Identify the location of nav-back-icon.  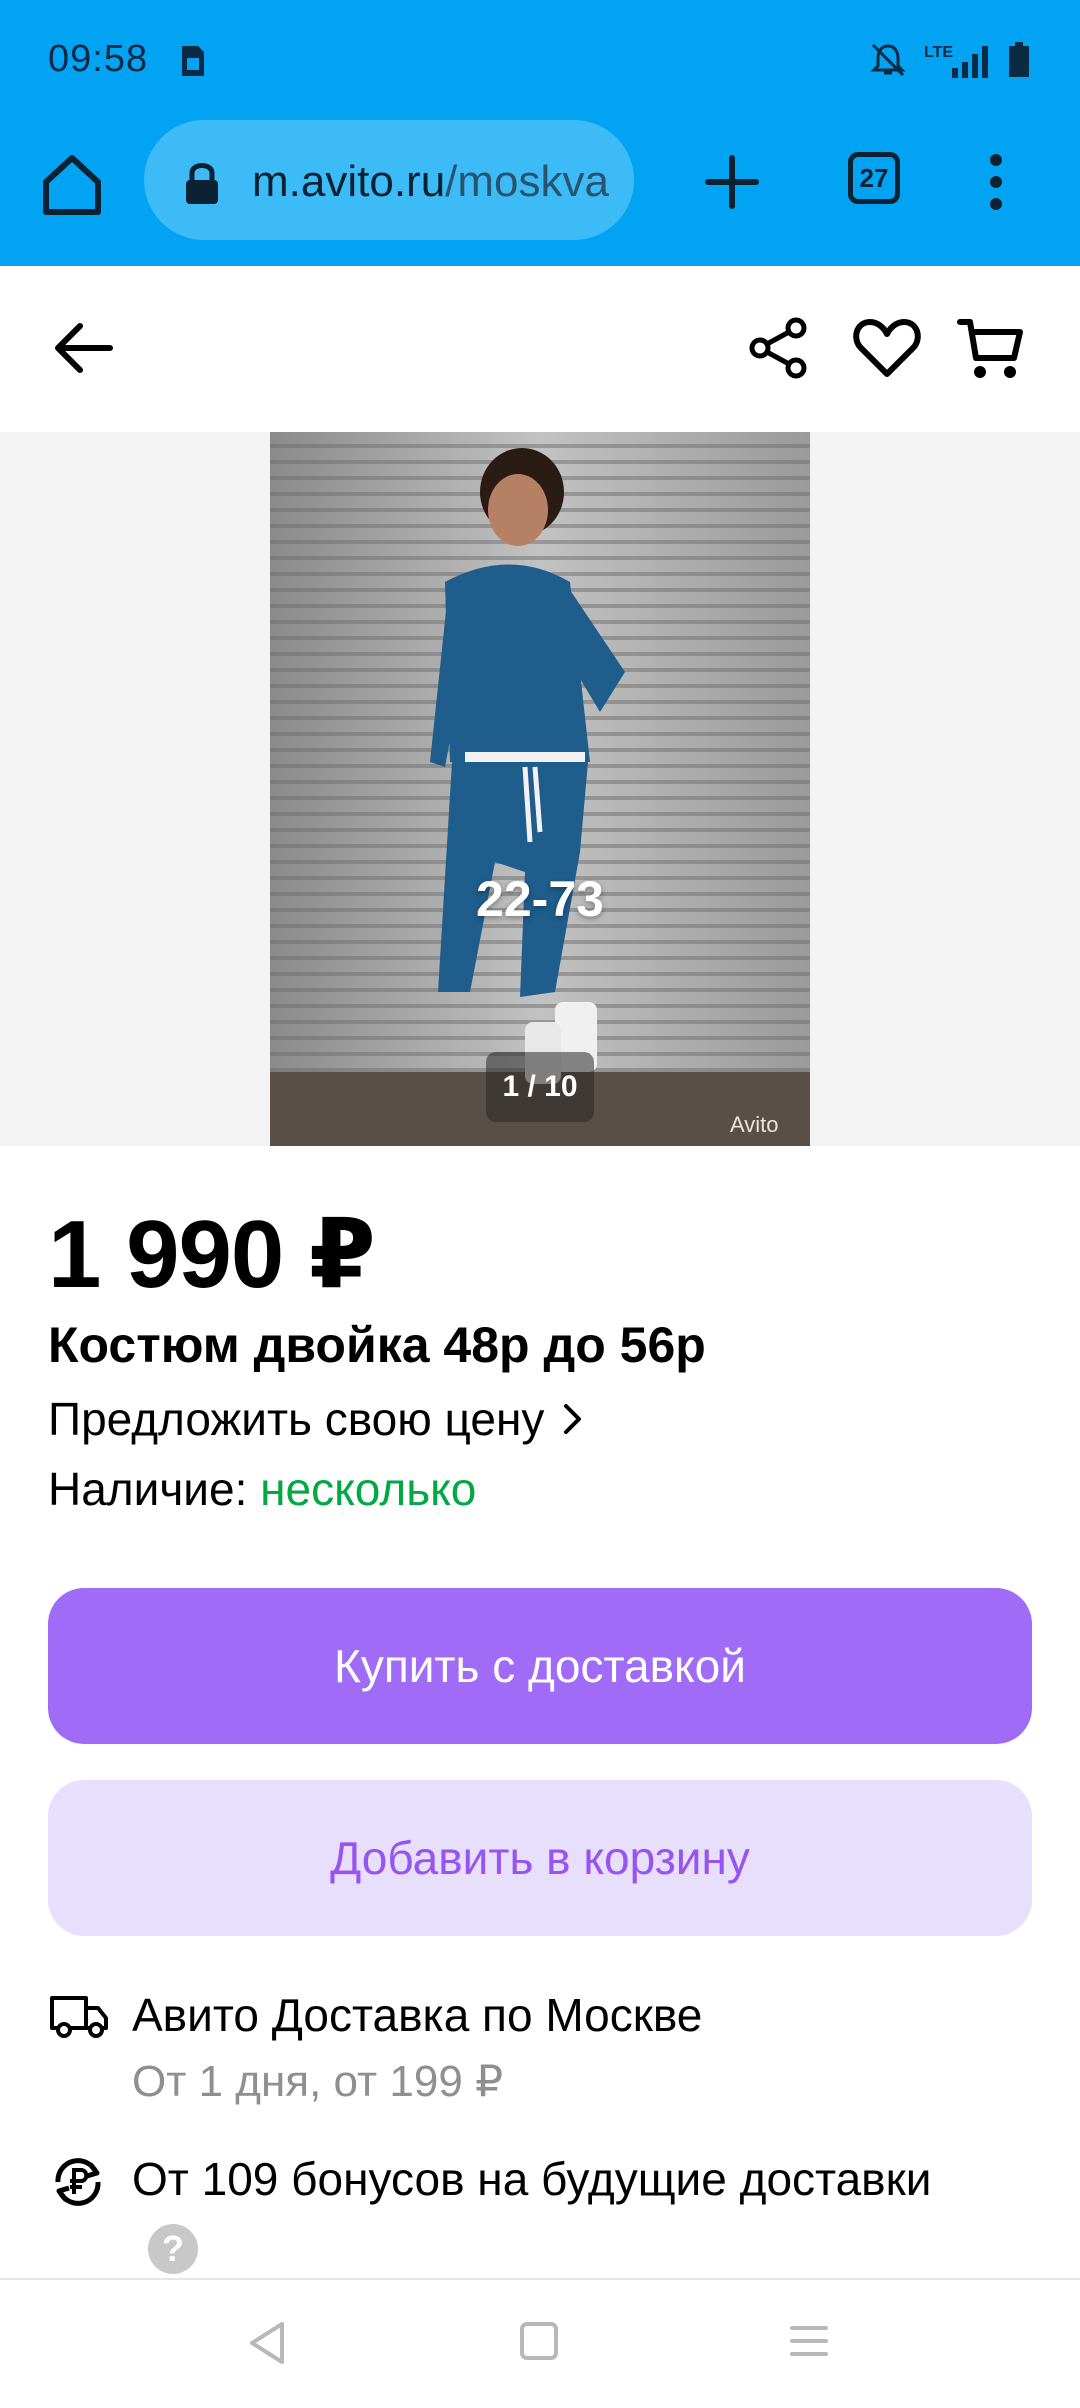
(267, 2343).